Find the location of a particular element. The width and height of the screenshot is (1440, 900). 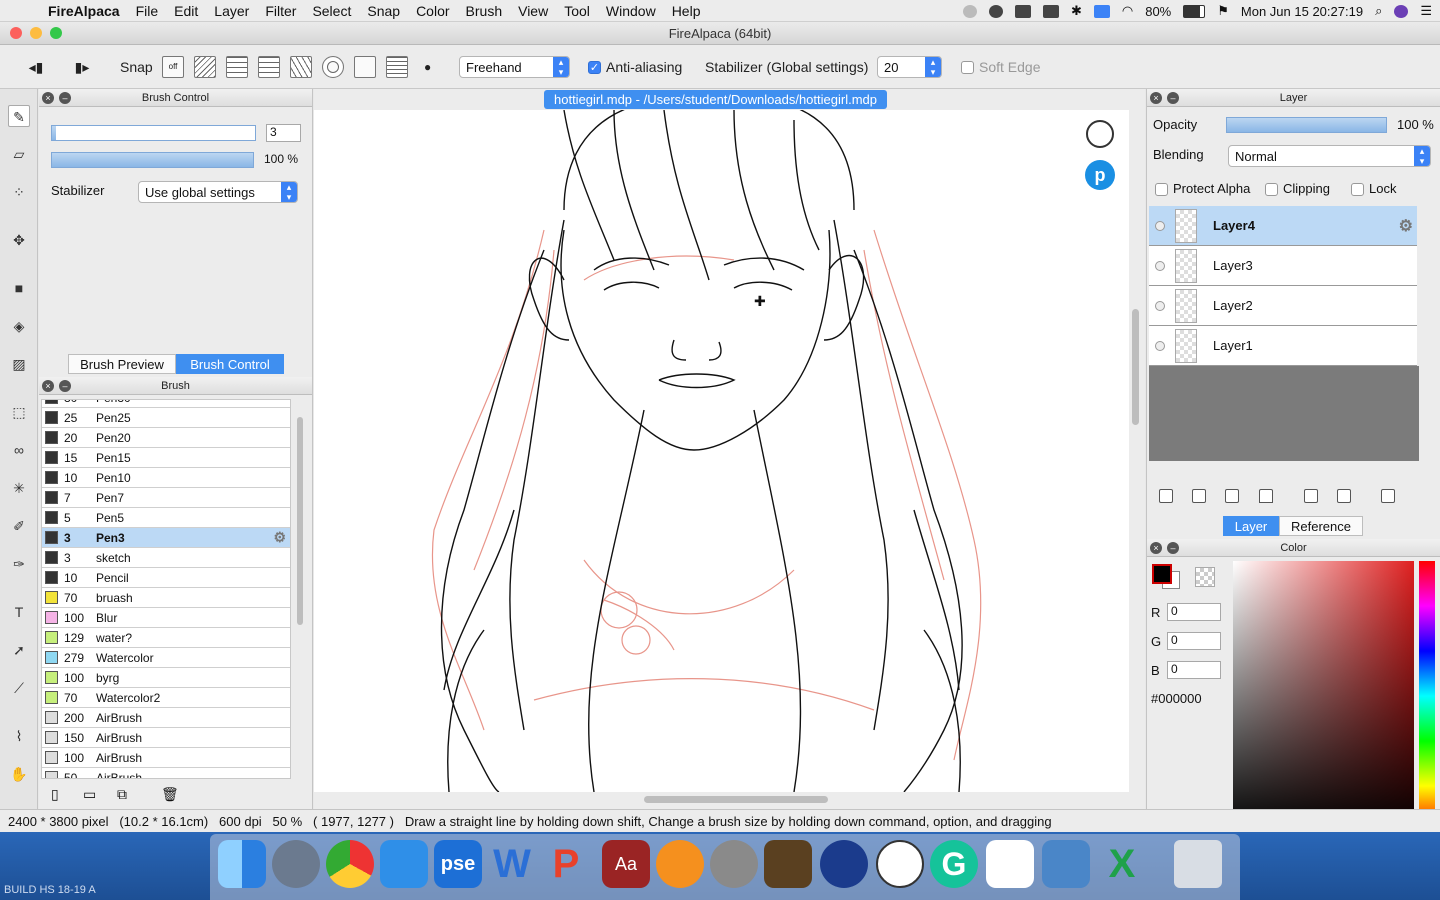

text-tool-icon: T is located at coordinates (19, 612).